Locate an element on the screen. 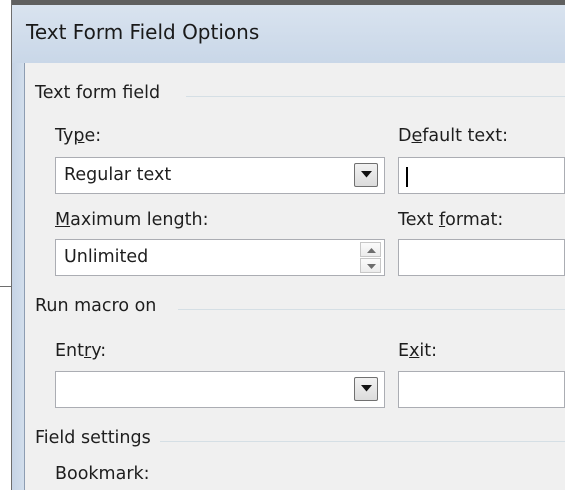 This screenshot has height=490, width=565. window-border-tick is located at coordinates (6, 286).